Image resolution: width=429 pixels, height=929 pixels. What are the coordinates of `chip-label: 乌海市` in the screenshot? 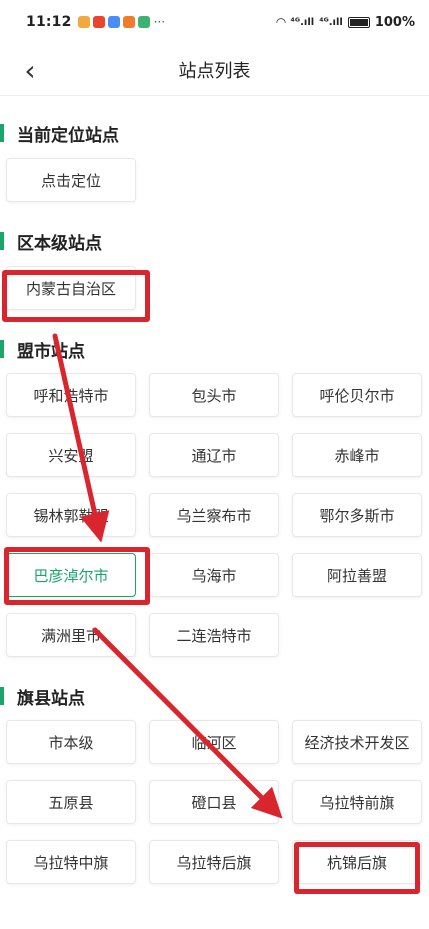 It's located at (214, 575).